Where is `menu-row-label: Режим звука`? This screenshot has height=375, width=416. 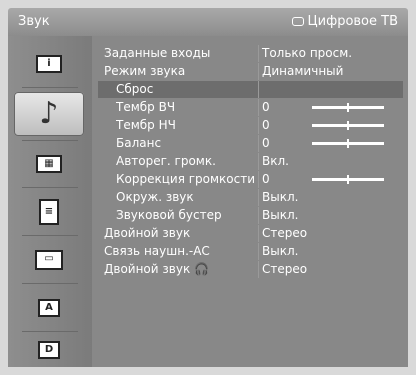 menu-row-label: Режим звука is located at coordinates (145, 71).